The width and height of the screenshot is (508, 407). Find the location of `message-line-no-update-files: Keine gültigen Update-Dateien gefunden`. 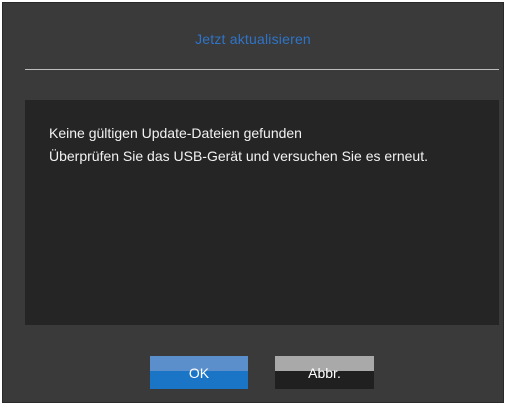

message-line-no-update-files: Keine gültigen Update-Dateien gefunden is located at coordinates (175, 133).